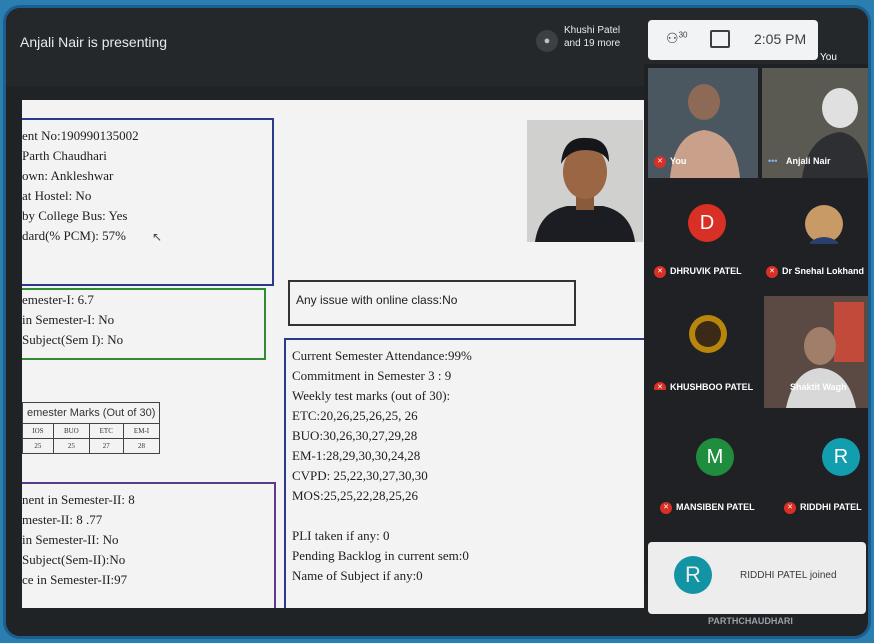 Image resolution: width=874 pixels, height=643 pixels. What do you see at coordinates (773, 161) in the screenshot?
I see `speaking-icon: •••` at bounding box center [773, 161].